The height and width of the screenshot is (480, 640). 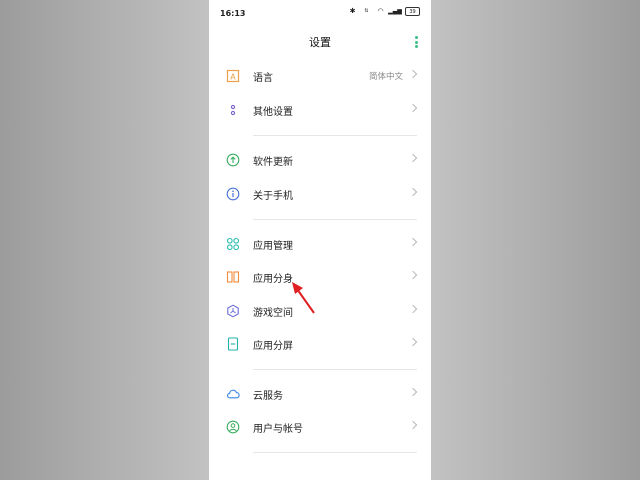 I want to click on settings-item-label: 云服务, so click(x=268, y=396).